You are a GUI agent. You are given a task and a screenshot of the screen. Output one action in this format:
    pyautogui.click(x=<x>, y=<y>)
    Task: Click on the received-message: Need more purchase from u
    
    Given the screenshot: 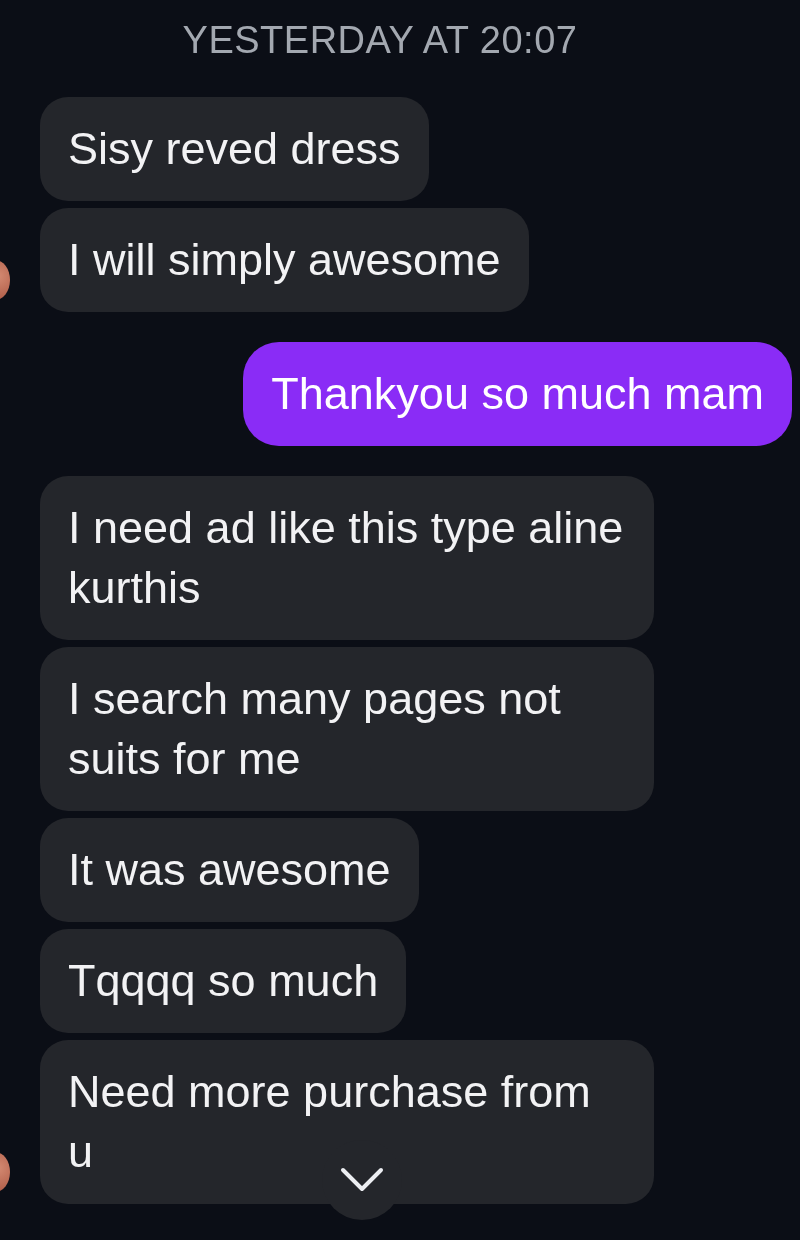 What is the action you would take?
    pyautogui.click(x=347, y=1122)
    